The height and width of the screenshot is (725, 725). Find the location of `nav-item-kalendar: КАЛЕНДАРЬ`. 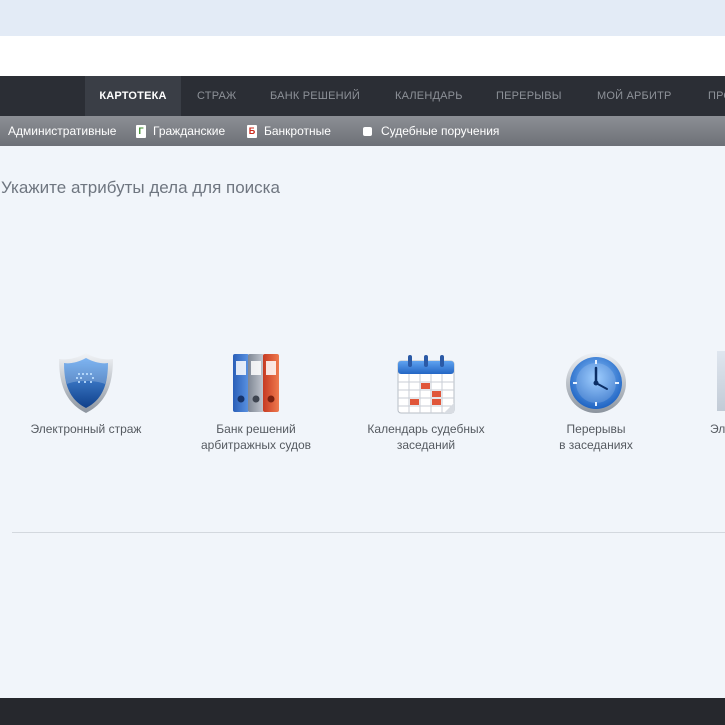

nav-item-kalendar: КАЛЕНДАРЬ is located at coordinates (429, 96).